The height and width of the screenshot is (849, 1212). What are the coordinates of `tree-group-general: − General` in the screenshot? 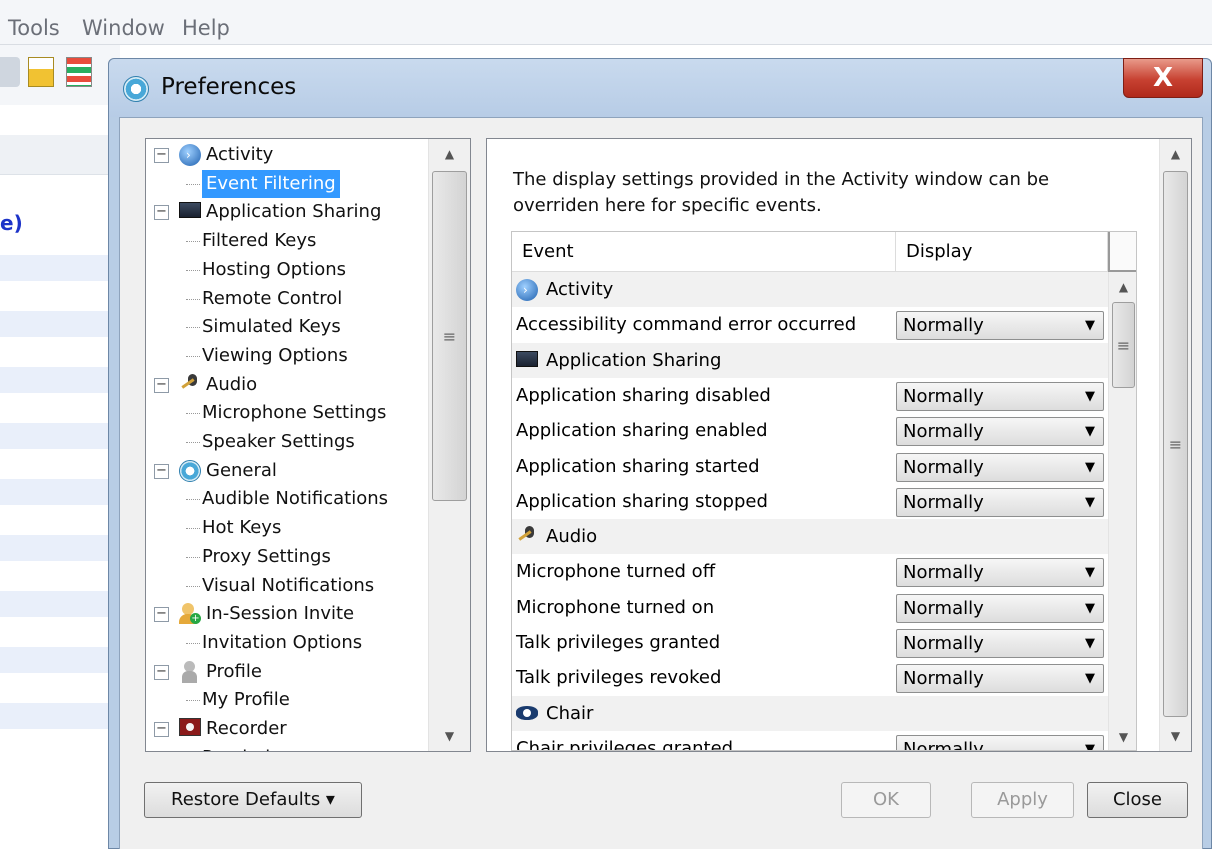 It's located at (287, 471).